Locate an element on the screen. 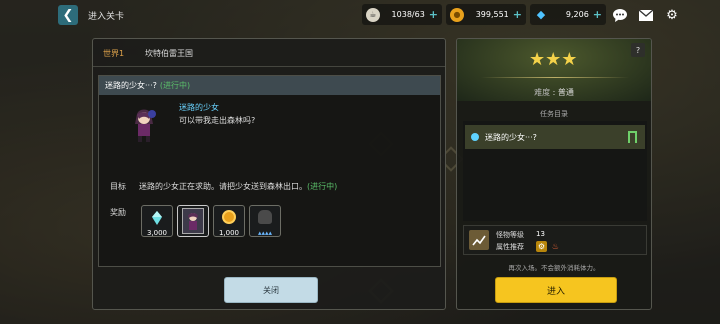  difficulty: 难度 : 普通 is located at coordinates (554, 92).